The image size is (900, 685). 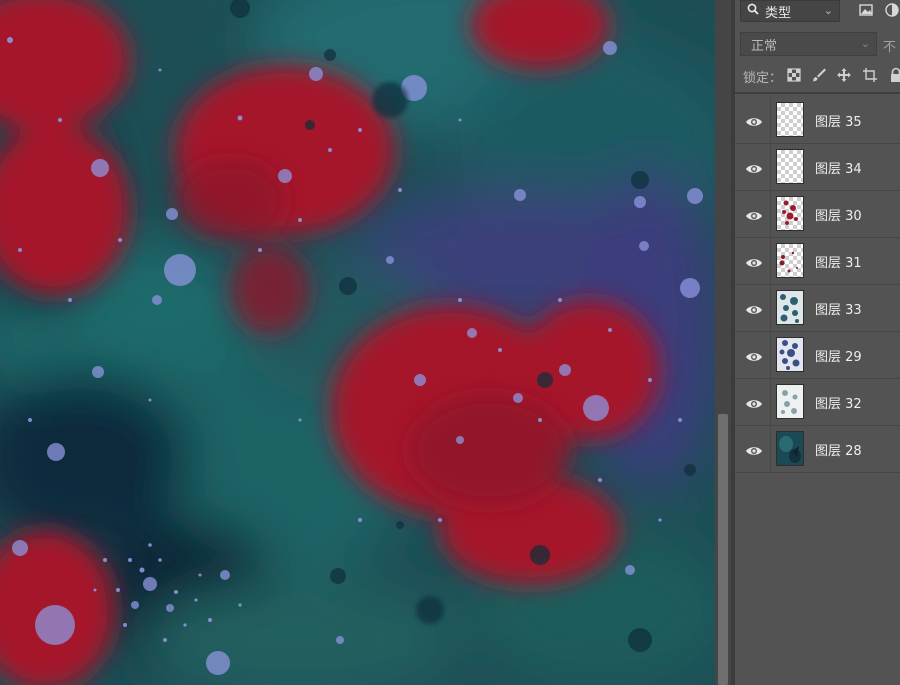 What do you see at coordinates (894, 75) in the screenshot?
I see `lock-all-icon` at bounding box center [894, 75].